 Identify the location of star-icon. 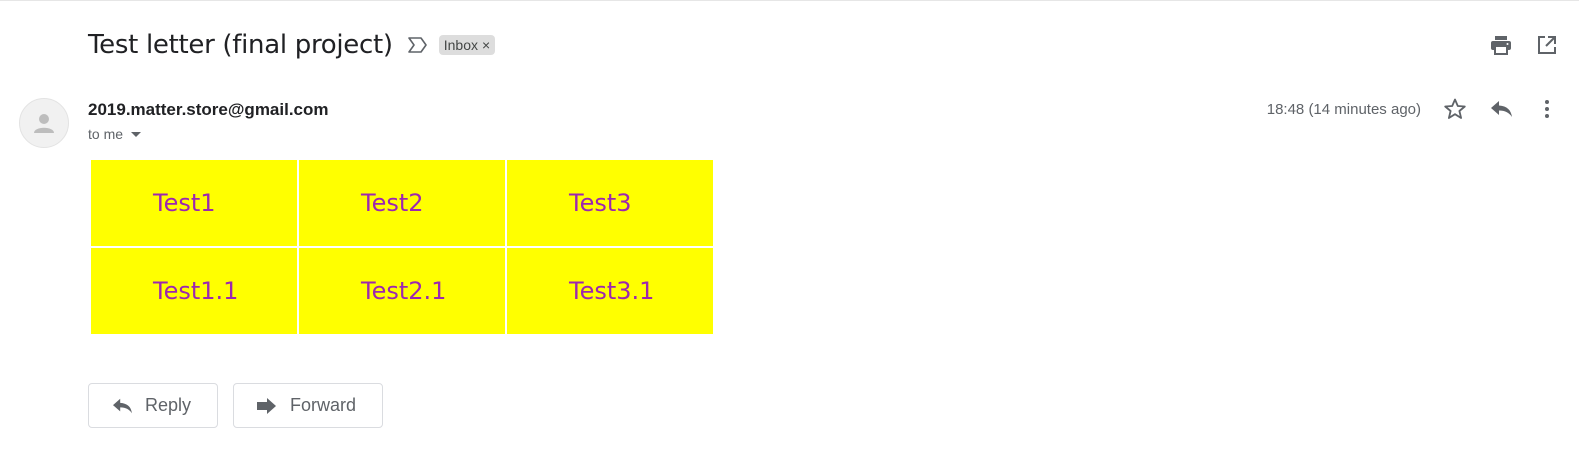
(1455, 109).